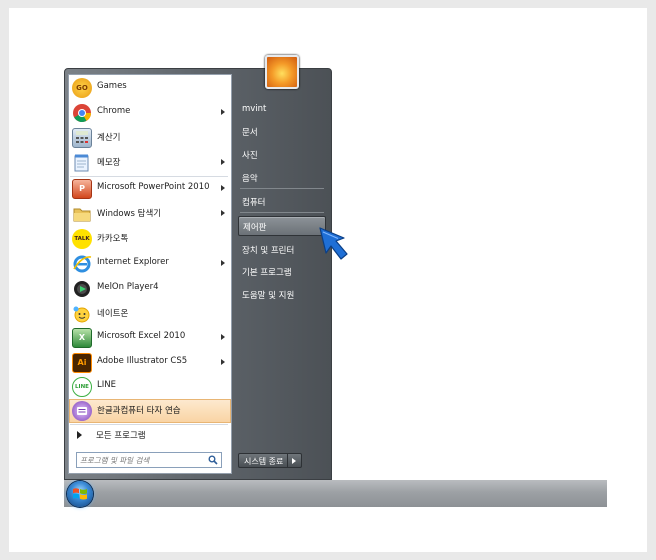 The height and width of the screenshot is (560, 656). What do you see at coordinates (282, 202) in the screenshot?
I see `right-link-computer: 컴퓨터` at bounding box center [282, 202].